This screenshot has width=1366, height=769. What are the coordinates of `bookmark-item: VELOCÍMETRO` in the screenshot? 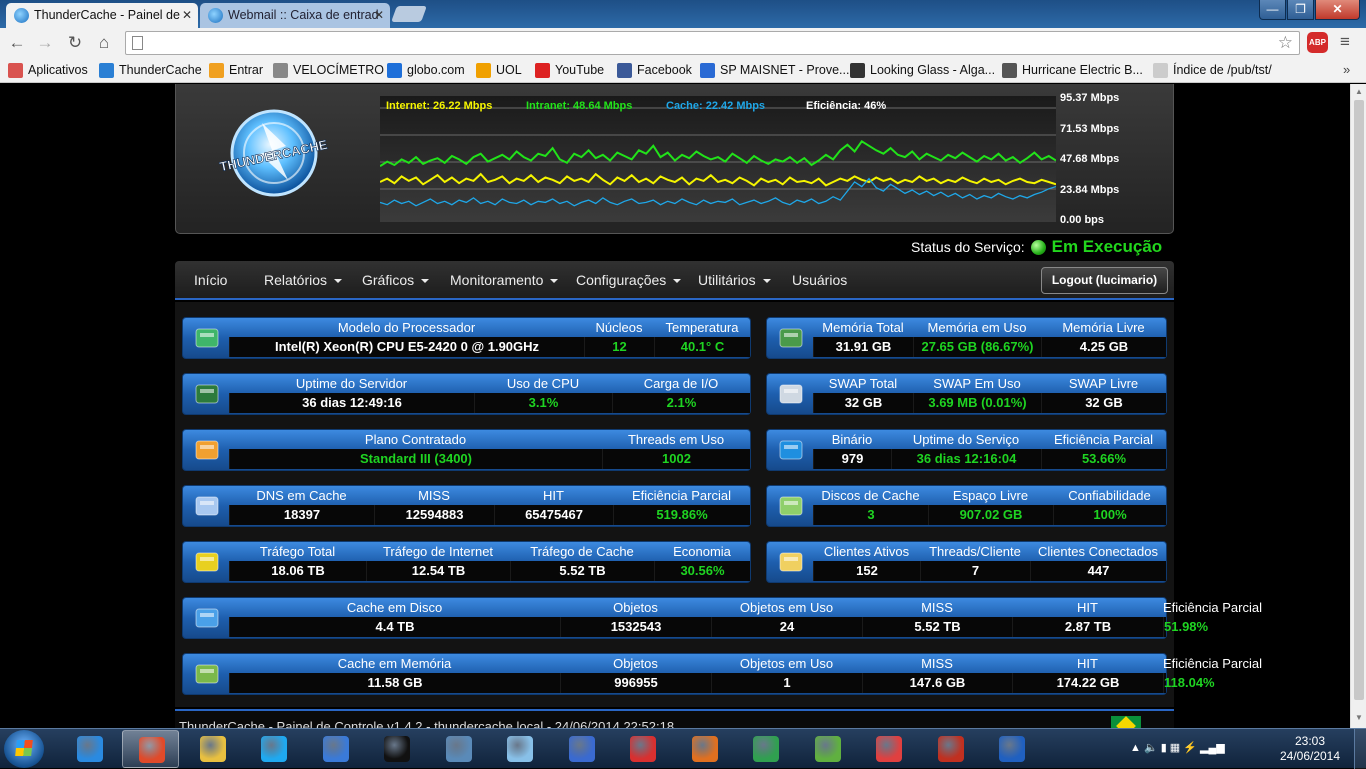 It's located at (328, 70).